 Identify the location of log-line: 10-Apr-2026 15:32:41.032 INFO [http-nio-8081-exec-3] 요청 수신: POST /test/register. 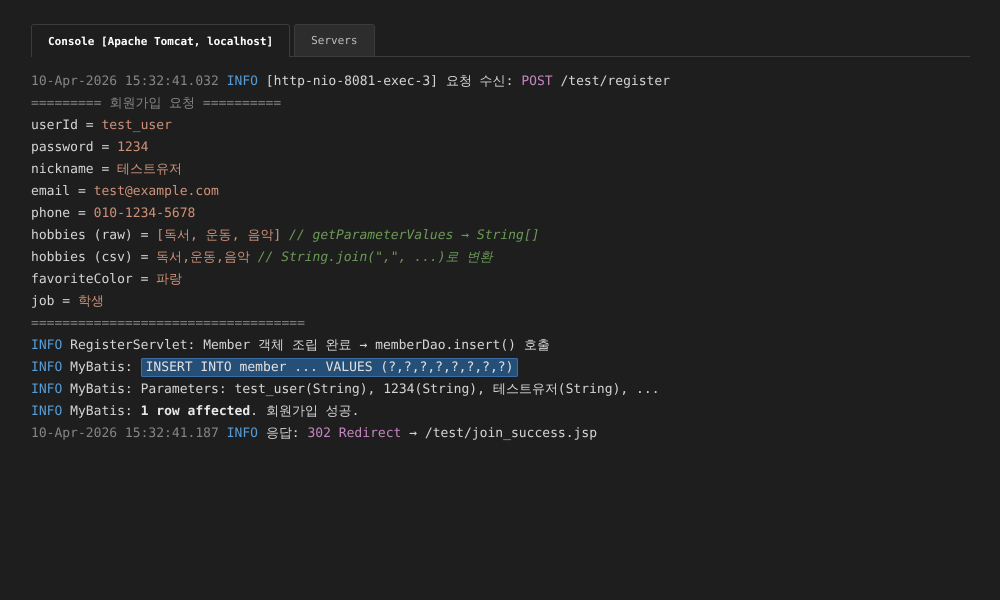
(351, 82).